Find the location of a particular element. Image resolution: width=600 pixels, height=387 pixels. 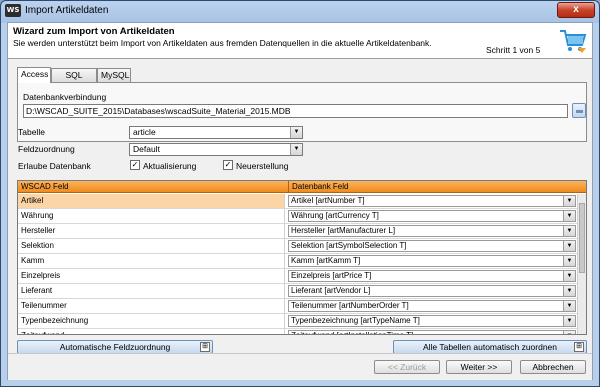

tab-mysql: MySQL is located at coordinates (114, 75).